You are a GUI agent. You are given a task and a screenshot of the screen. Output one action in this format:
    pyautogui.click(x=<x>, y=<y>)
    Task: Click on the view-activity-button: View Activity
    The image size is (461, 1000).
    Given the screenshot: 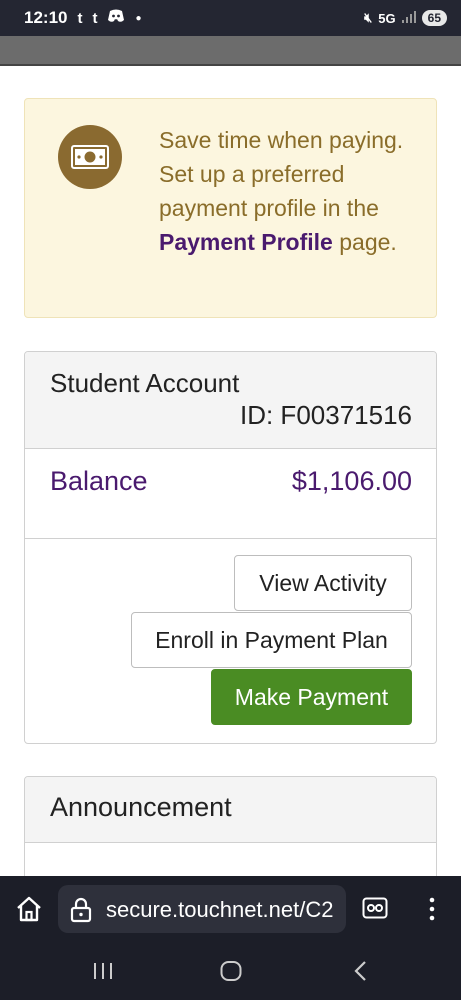 What is the action you would take?
    pyautogui.click(x=323, y=583)
    